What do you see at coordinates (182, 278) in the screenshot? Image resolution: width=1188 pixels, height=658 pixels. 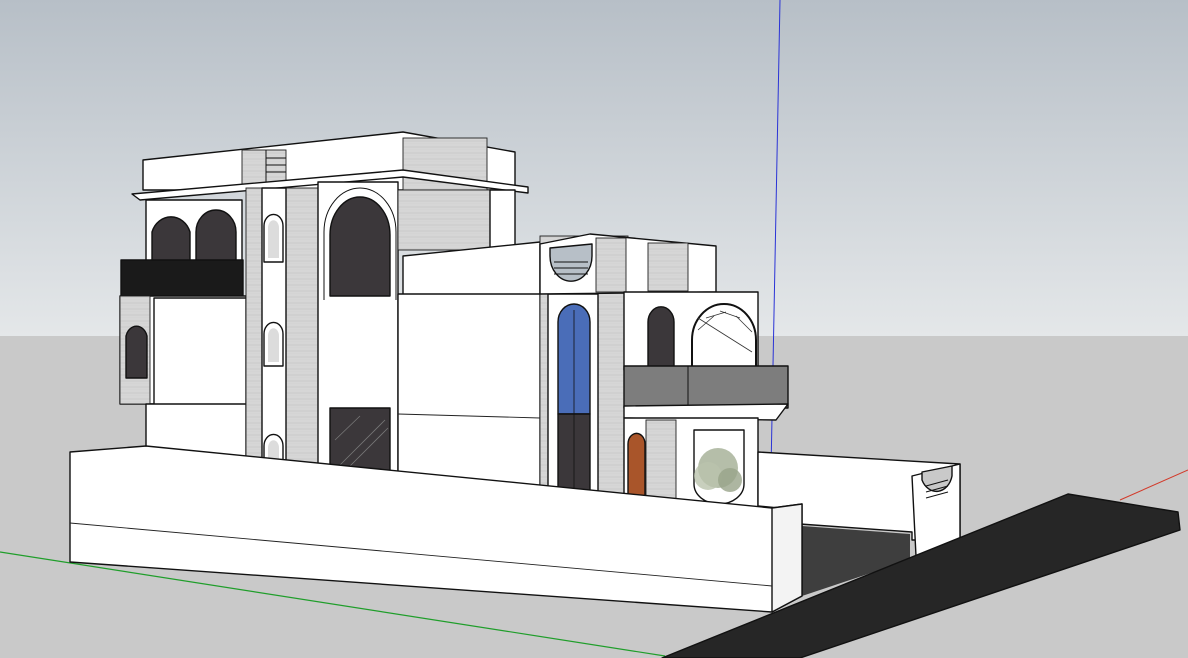 I see `balcony-glass-railing` at bounding box center [182, 278].